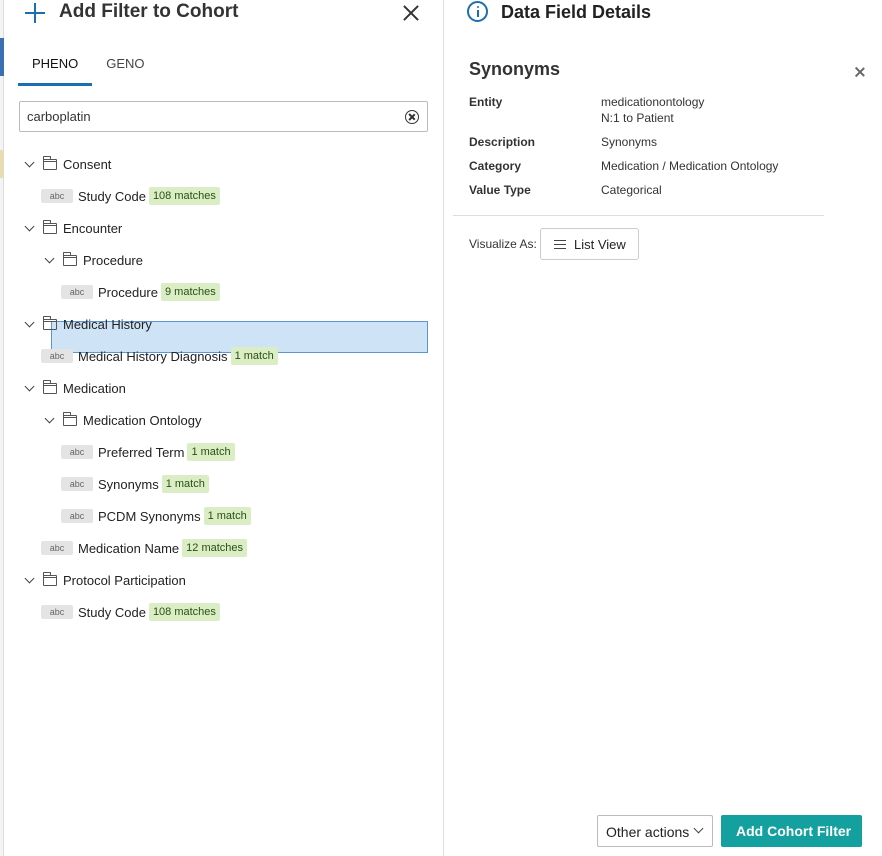 The image size is (882, 856). I want to click on tree-field-label: Synonyms, so click(128, 484).